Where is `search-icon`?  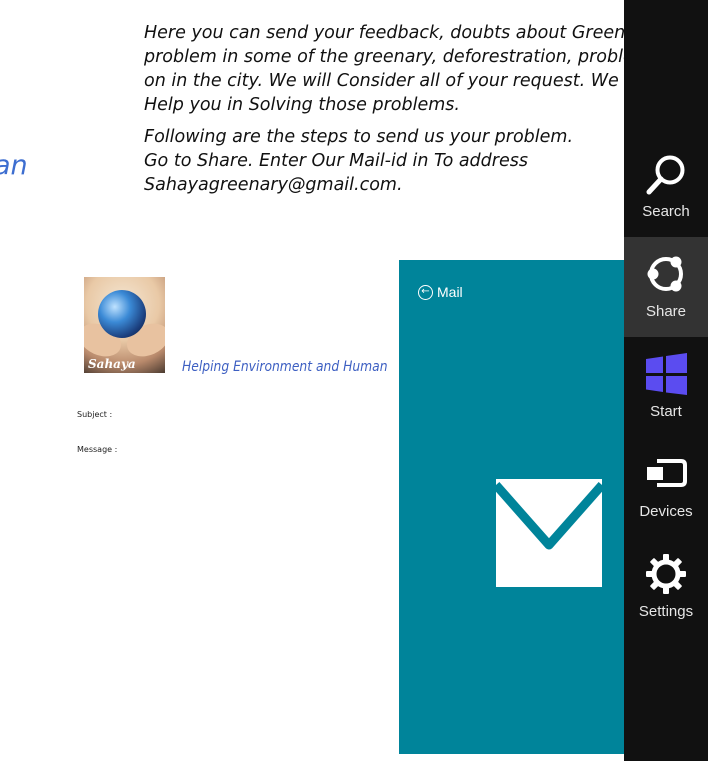
search-icon is located at coordinates (665, 175).